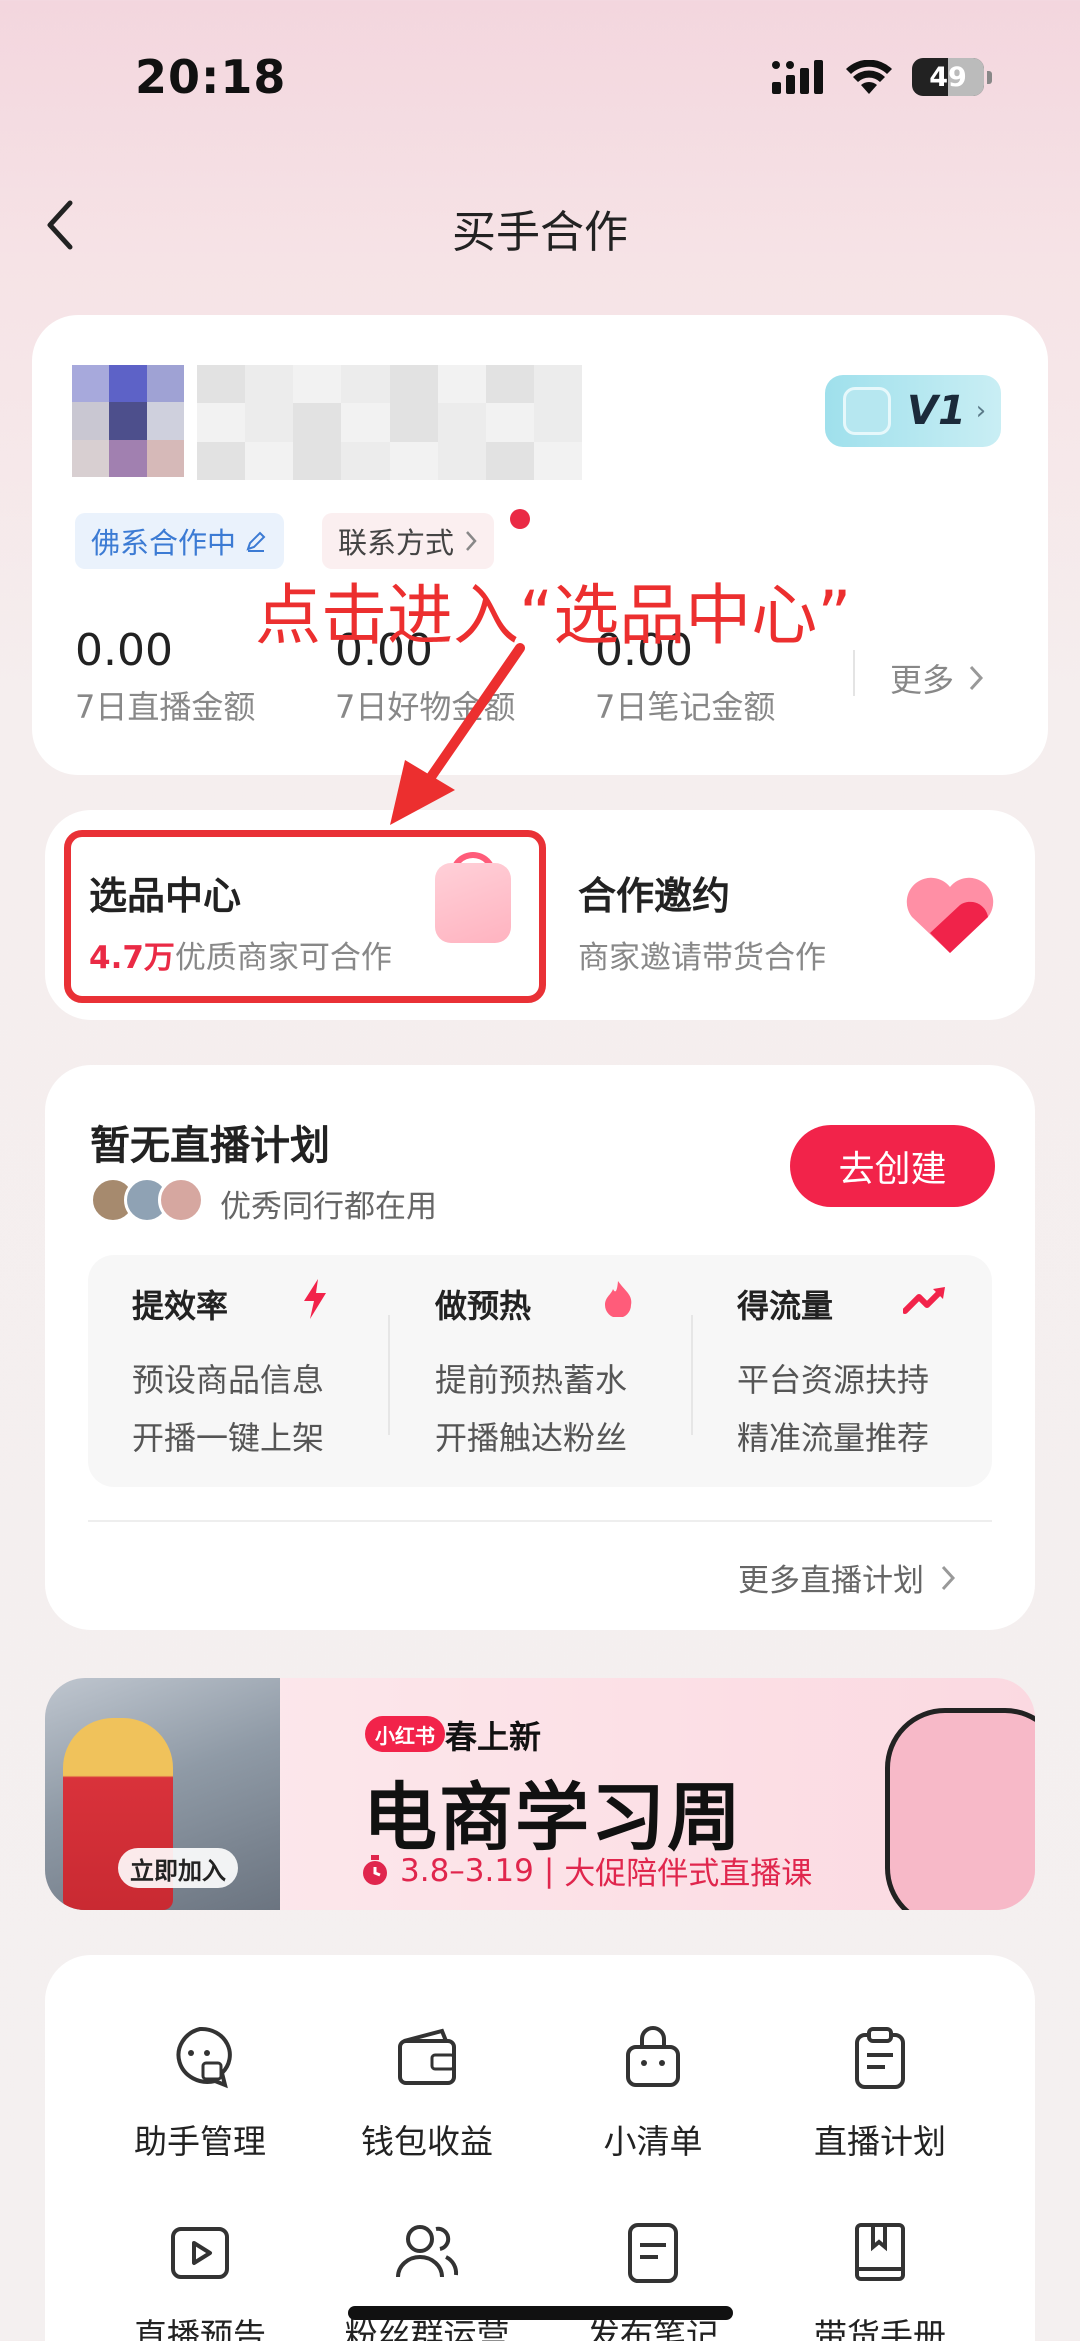 This screenshot has height=2341, width=1080. Describe the element at coordinates (228, 1380) in the screenshot. I see `feature-line: 预设商品信息` at that location.